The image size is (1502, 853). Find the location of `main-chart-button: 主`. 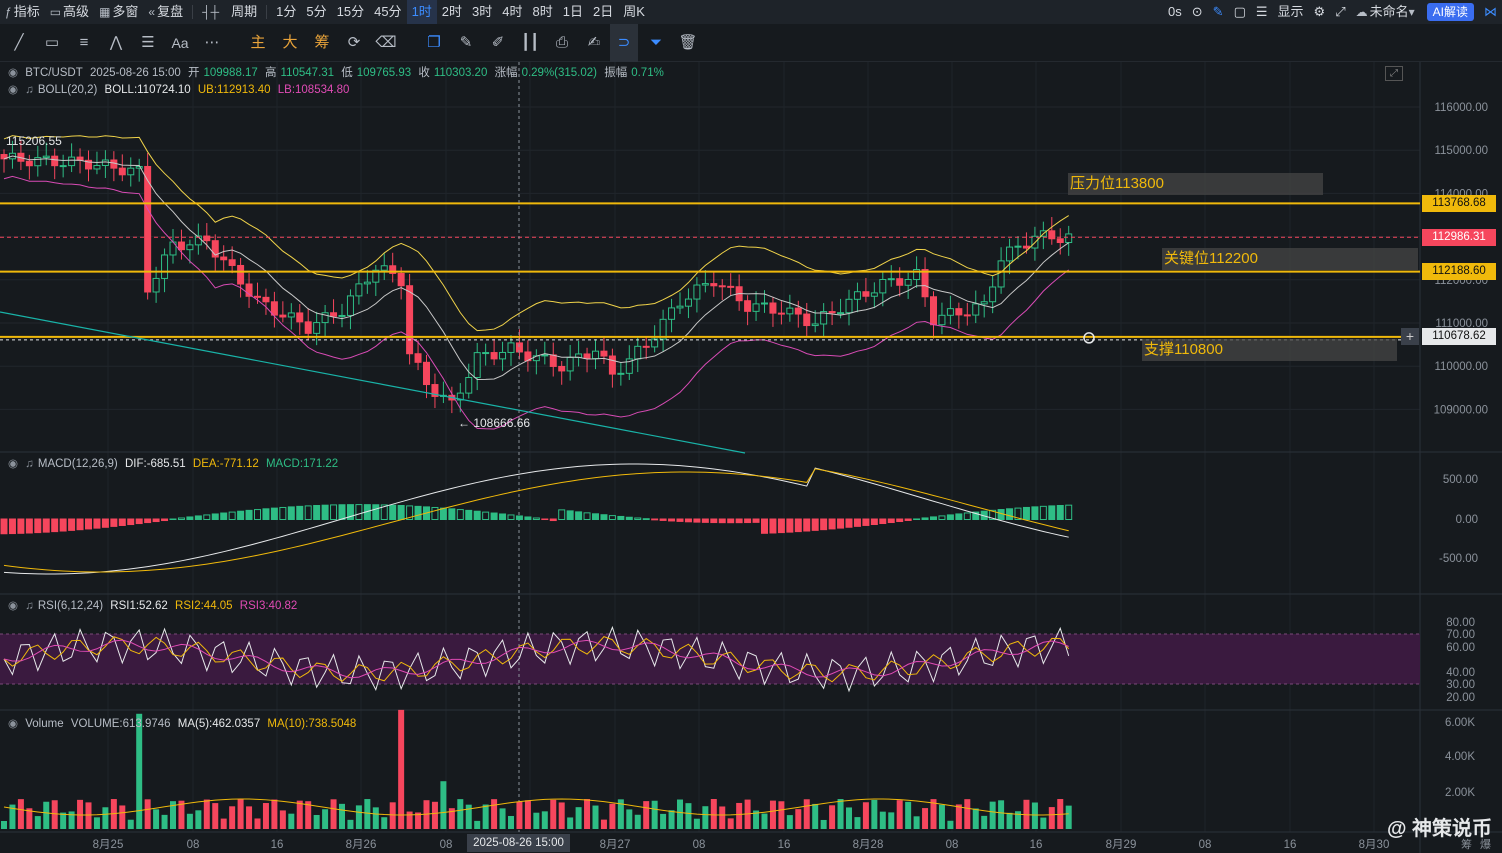

main-chart-button: 主 is located at coordinates (258, 43).